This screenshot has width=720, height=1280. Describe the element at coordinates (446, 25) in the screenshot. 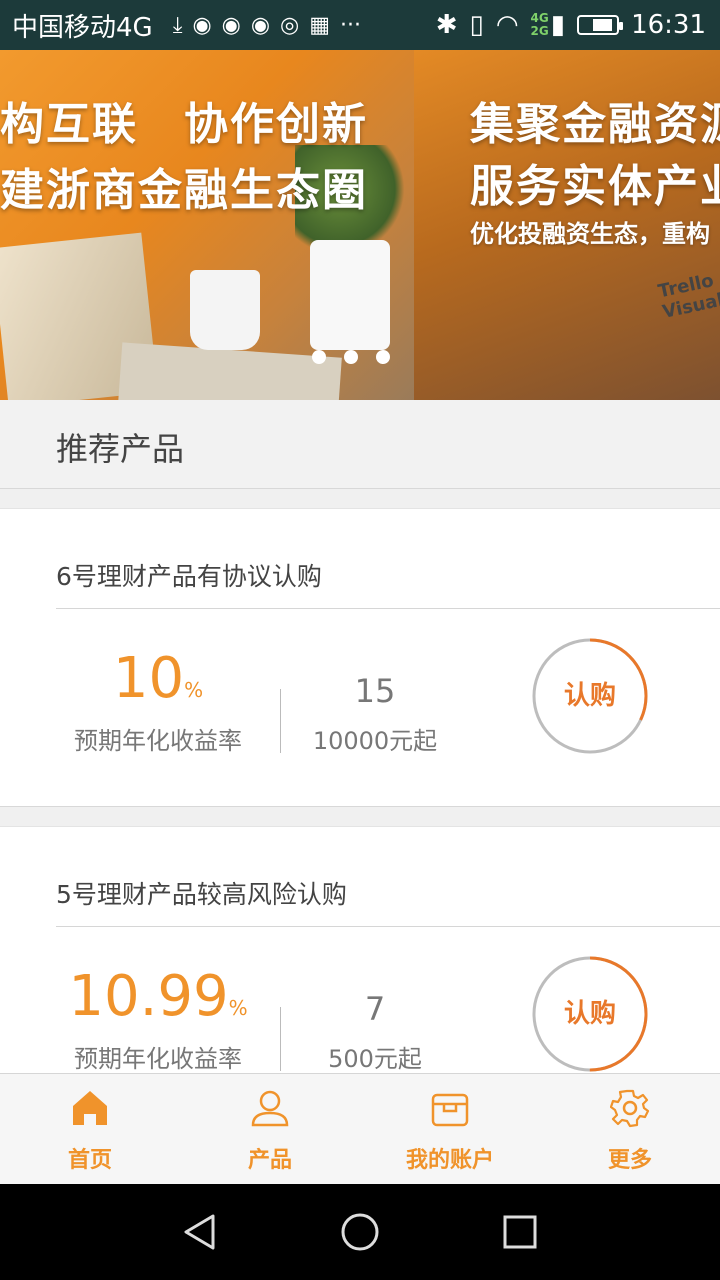

I see `bluetooth-icon: ✱` at that location.